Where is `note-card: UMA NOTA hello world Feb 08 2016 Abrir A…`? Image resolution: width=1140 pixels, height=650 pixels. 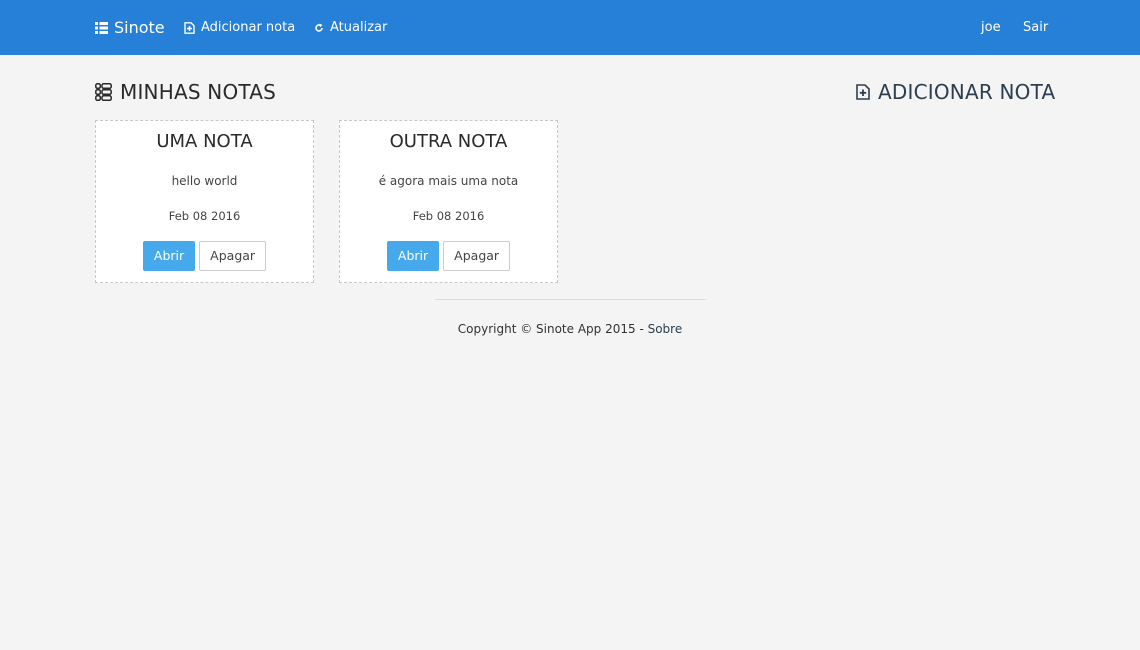
note-card: UMA NOTA hello world Feb 08 2016 Abrir A… is located at coordinates (204, 201).